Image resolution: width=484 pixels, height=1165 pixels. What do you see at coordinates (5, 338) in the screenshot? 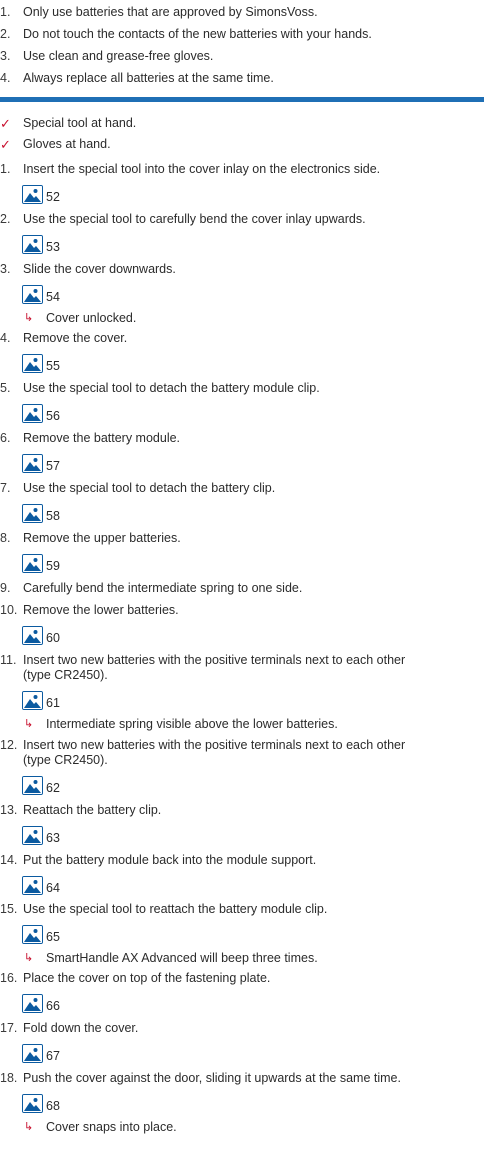
I see `step-number: 4.` at bounding box center [5, 338].